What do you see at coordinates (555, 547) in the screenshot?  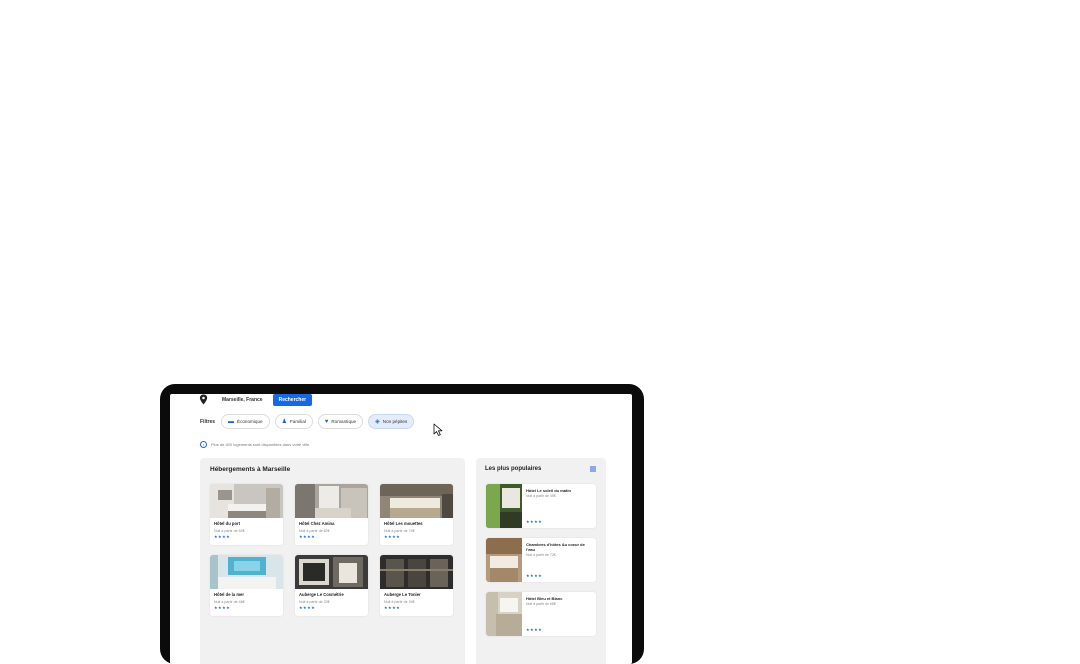 I see `hotel-name: Chambres d'hôtes Au coeur de l'eau` at bounding box center [555, 547].